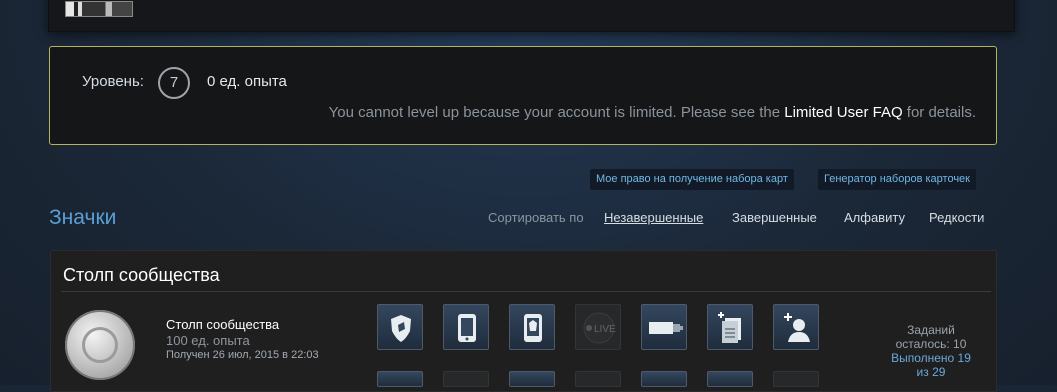 The image size is (1057, 392). I want to click on badge-coin-icon, so click(100, 345).